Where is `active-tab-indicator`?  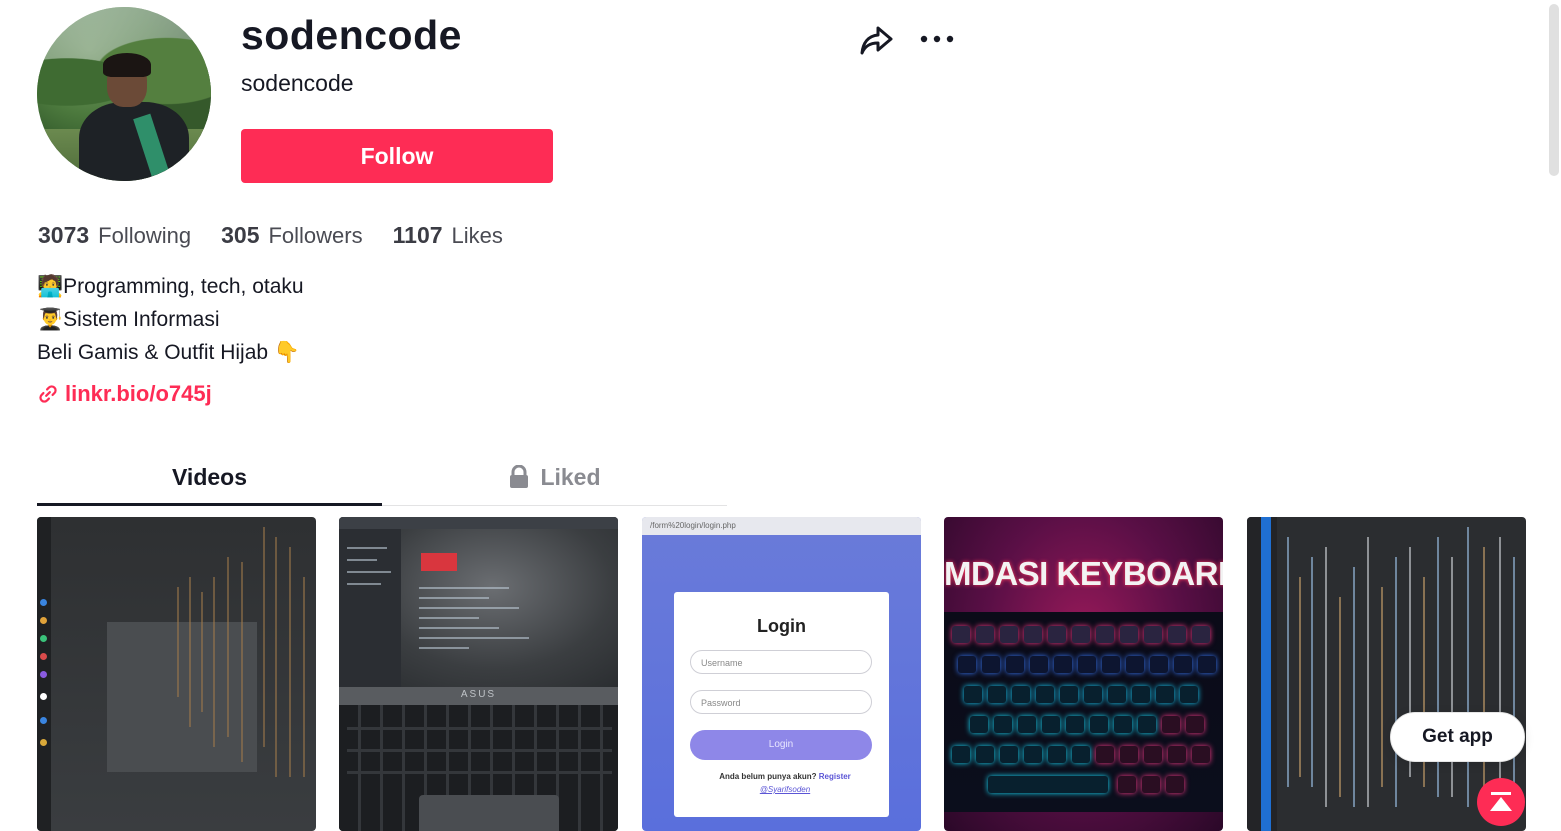 active-tab-indicator is located at coordinates (209, 504).